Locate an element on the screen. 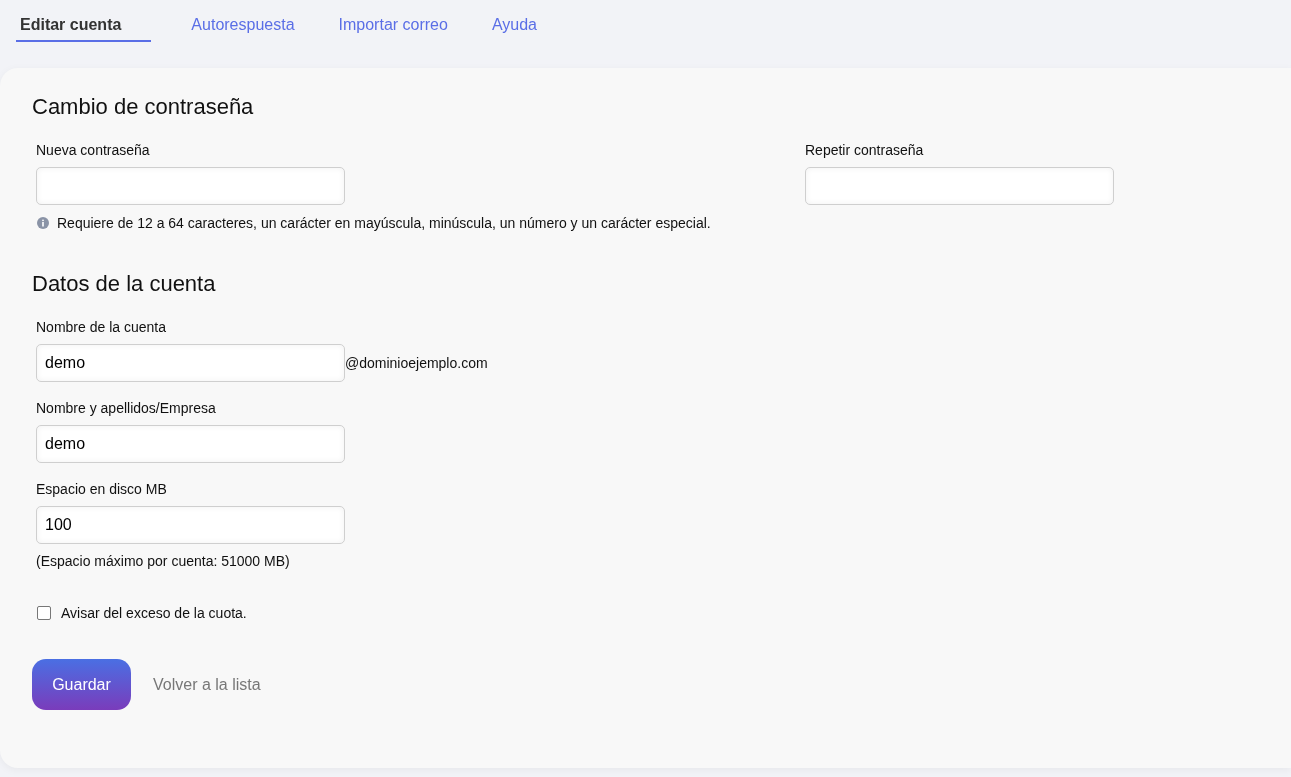  section-title: Cambio de contraseña is located at coordinates (143, 107).